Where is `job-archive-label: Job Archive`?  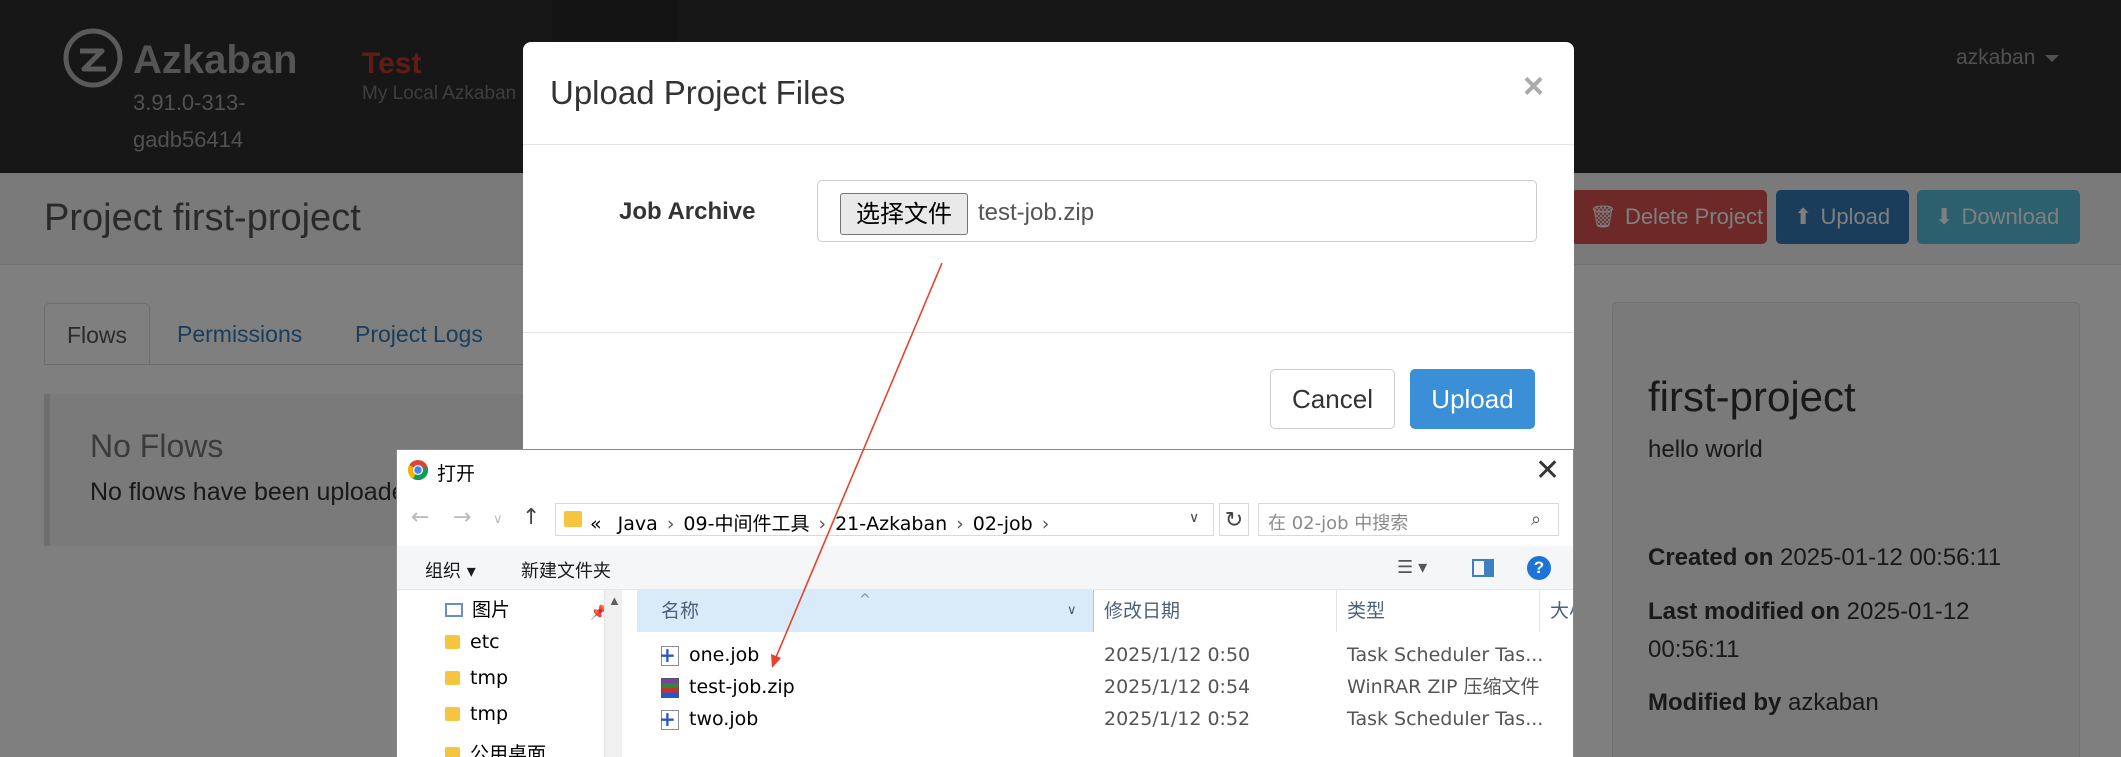
job-archive-label: Job Archive is located at coordinates (687, 211).